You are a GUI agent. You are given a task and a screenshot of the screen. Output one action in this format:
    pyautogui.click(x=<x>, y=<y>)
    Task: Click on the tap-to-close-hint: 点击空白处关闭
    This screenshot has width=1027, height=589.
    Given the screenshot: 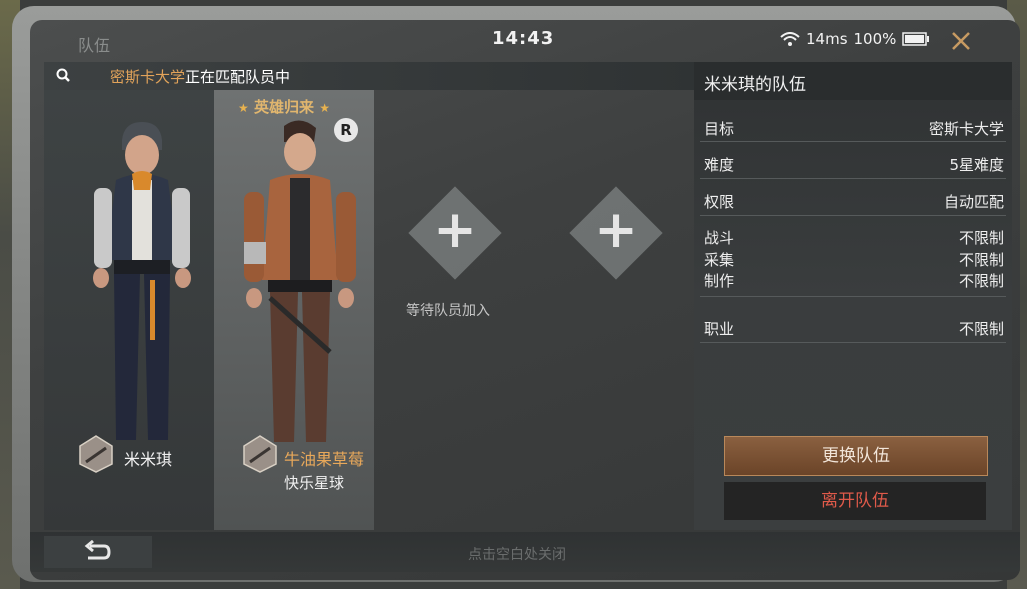 What is the action you would take?
    pyautogui.click(x=517, y=554)
    